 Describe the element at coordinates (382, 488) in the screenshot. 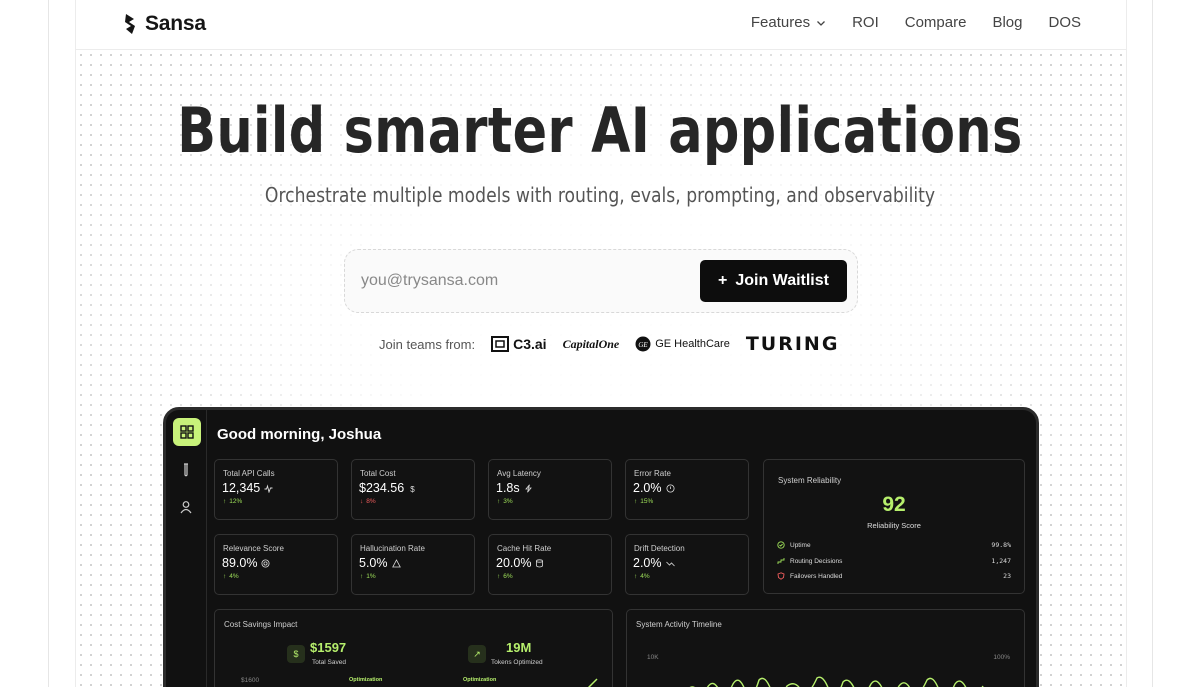

I see `metric-value-text: $234.56` at that location.